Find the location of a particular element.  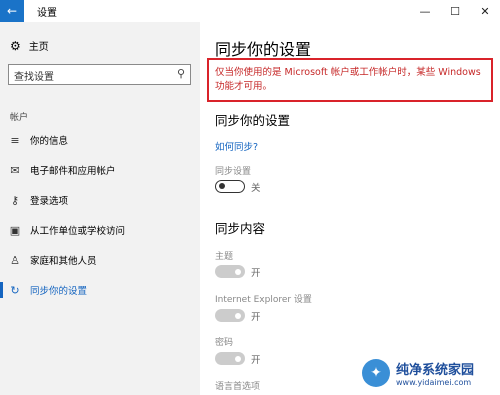

search-input is located at coordinates (91, 77).